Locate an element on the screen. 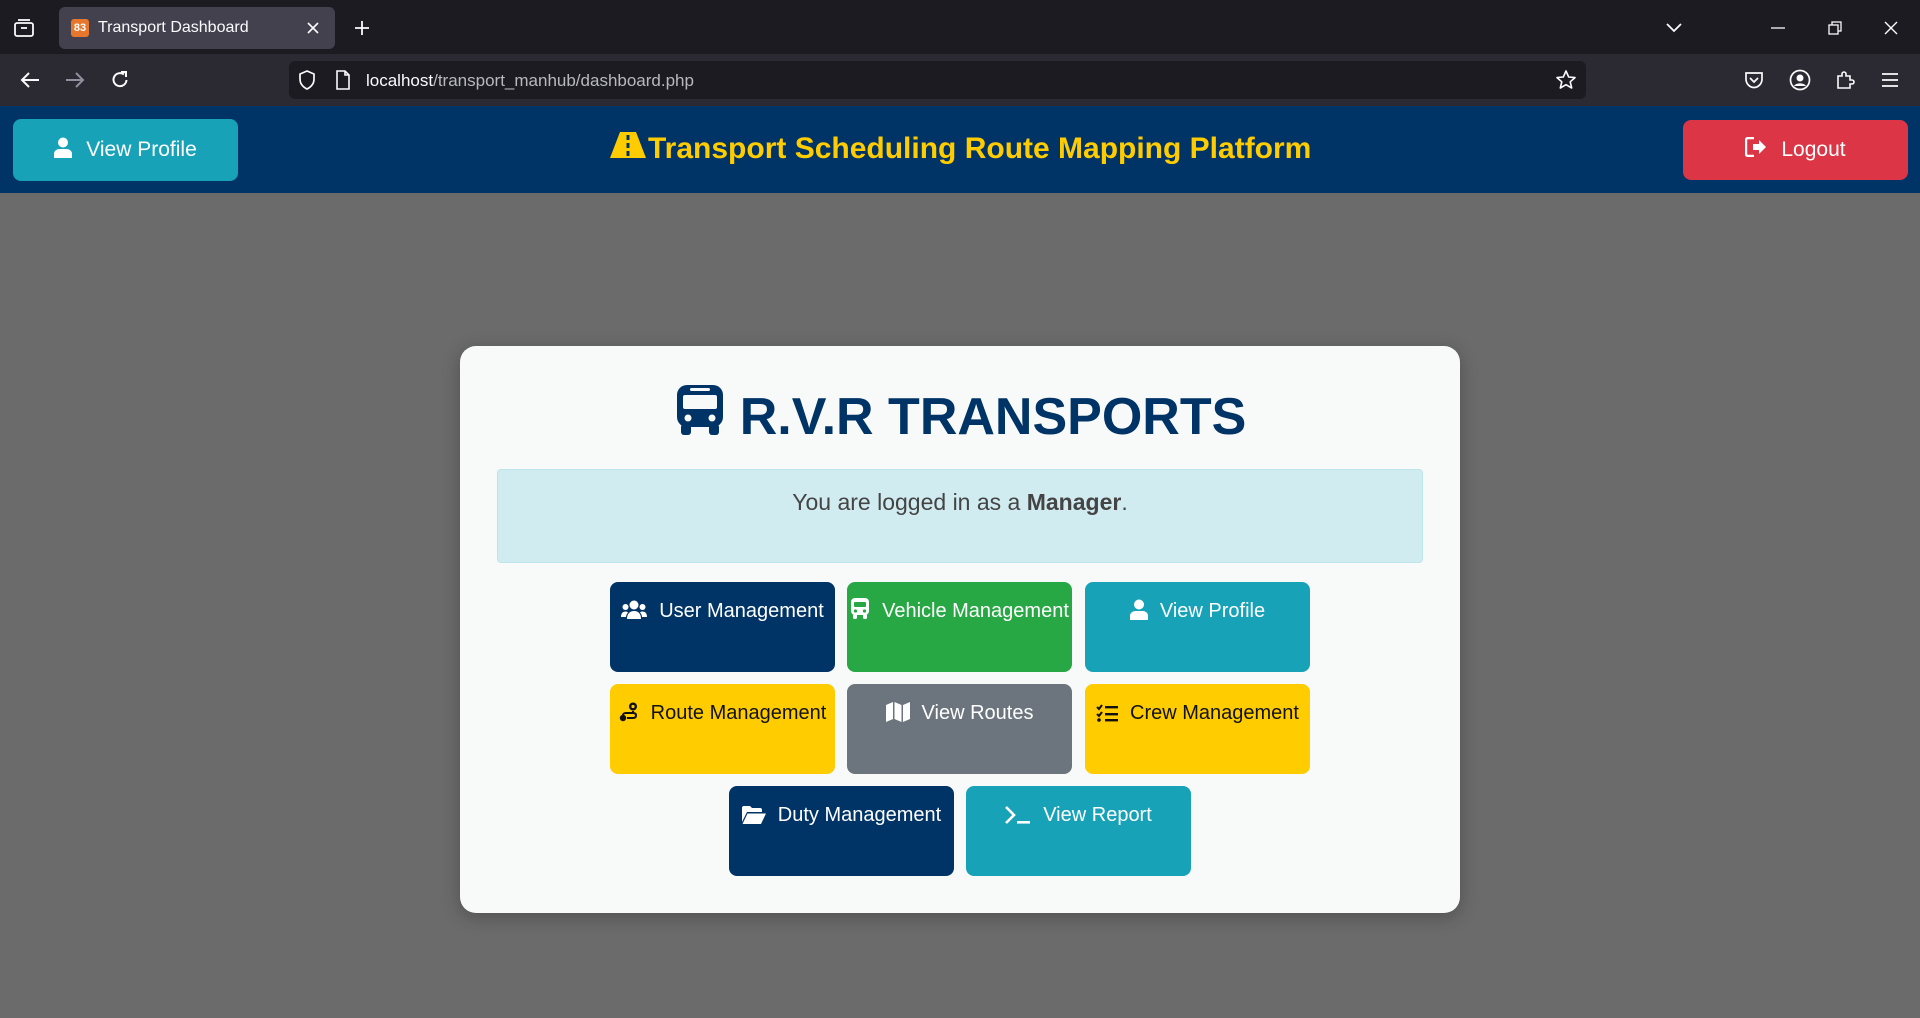 The image size is (1920, 1018). route-management-label: Route Management is located at coordinates (738, 713).